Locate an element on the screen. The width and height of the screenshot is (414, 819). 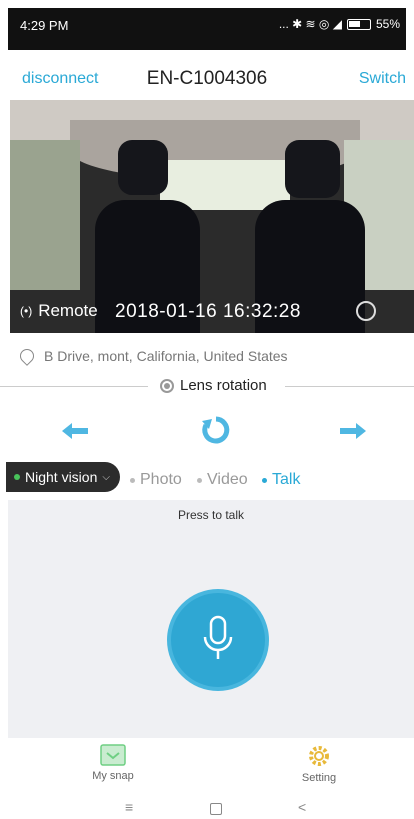
system-nav-bar: ≡ < is located at coordinates (207, 808).